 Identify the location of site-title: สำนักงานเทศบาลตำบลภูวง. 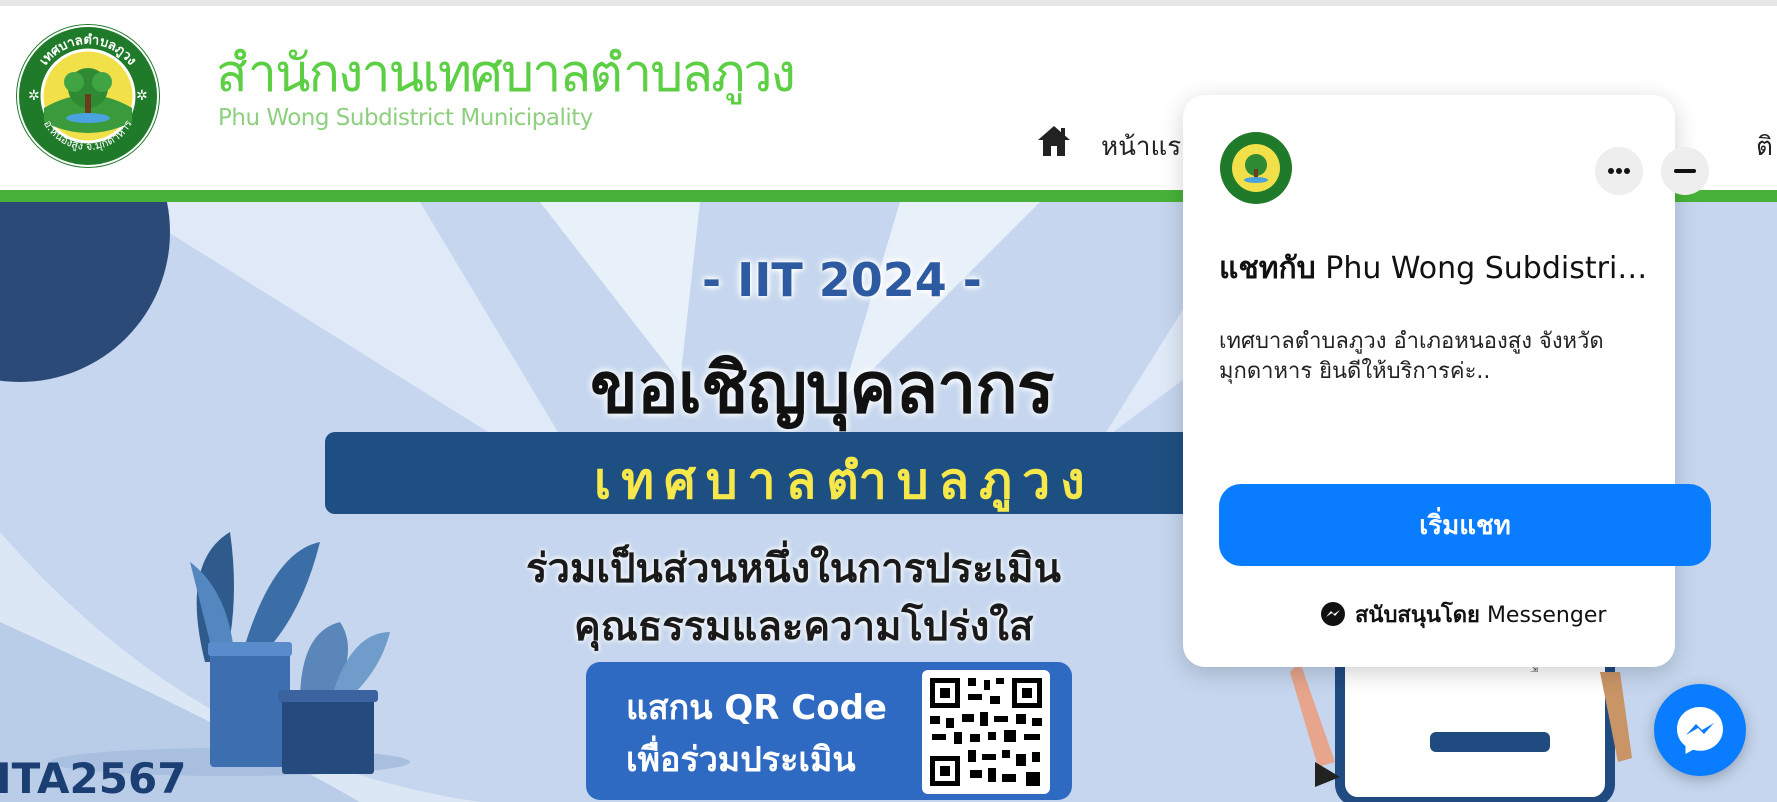
(506, 74).